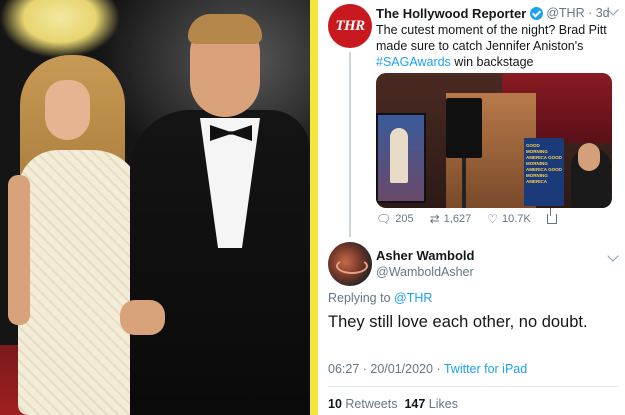  I want to click on like-count: 10.7K, so click(516, 219).